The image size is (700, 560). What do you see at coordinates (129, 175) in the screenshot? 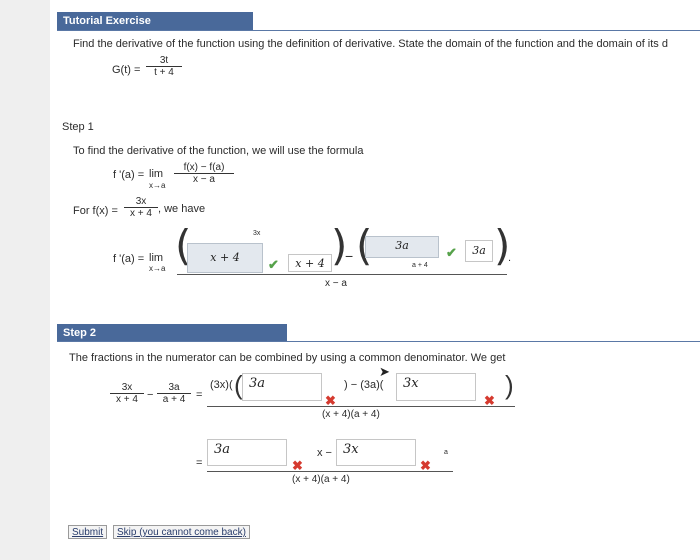
I see `formula-lhs: f '(a) =` at bounding box center [129, 175].